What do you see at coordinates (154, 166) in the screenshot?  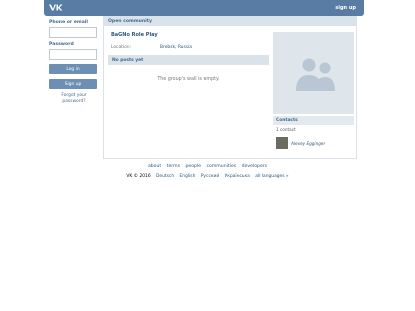 I see `footer-link-about: about` at bounding box center [154, 166].